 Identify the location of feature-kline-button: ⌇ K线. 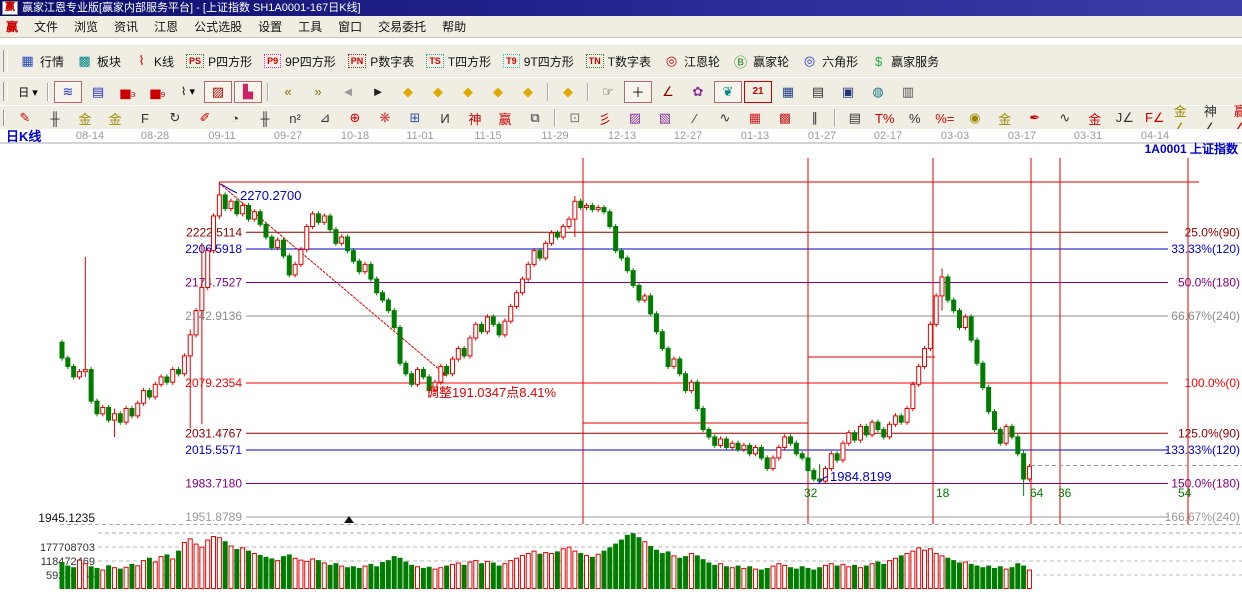
(153, 61).